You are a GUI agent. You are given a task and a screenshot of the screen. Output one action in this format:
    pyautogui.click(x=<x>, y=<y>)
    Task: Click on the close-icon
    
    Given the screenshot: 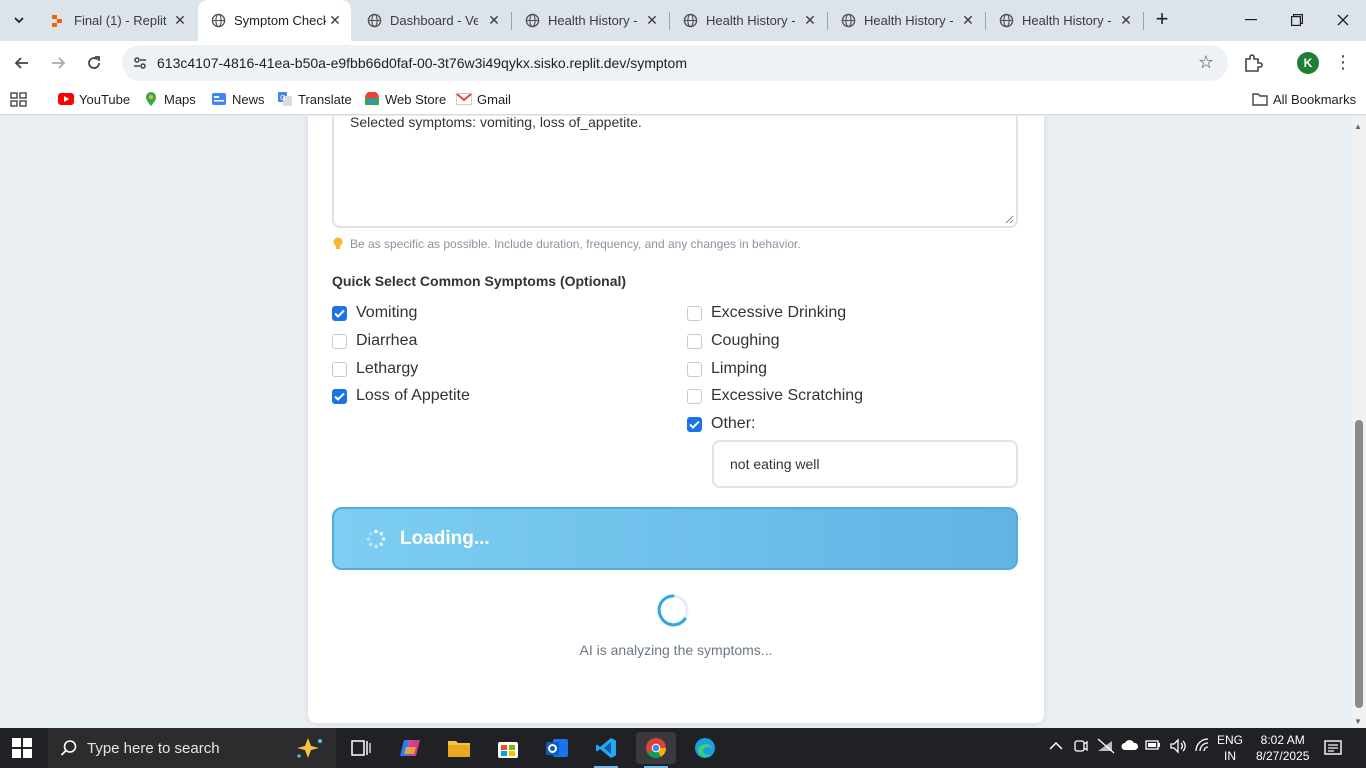 What is the action you would take?
    pyautogui.click(x=1343, y=20)
    